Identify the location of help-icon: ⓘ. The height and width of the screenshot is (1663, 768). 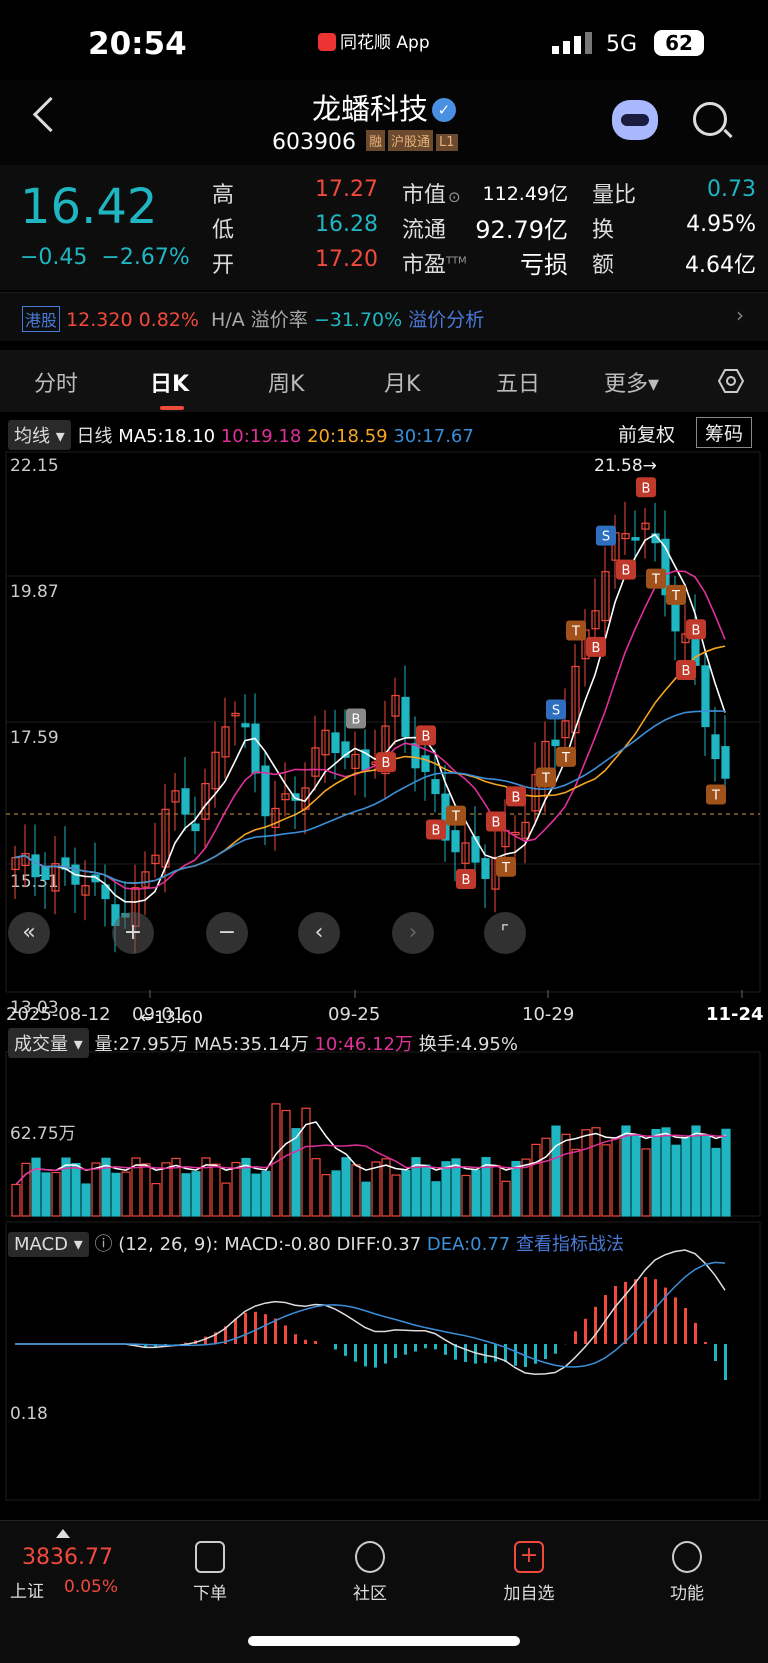
(103, 1244).